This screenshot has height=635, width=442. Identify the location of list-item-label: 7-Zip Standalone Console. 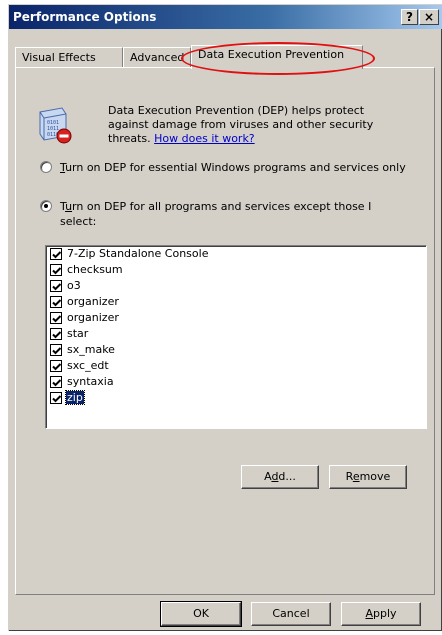
(138, 253).